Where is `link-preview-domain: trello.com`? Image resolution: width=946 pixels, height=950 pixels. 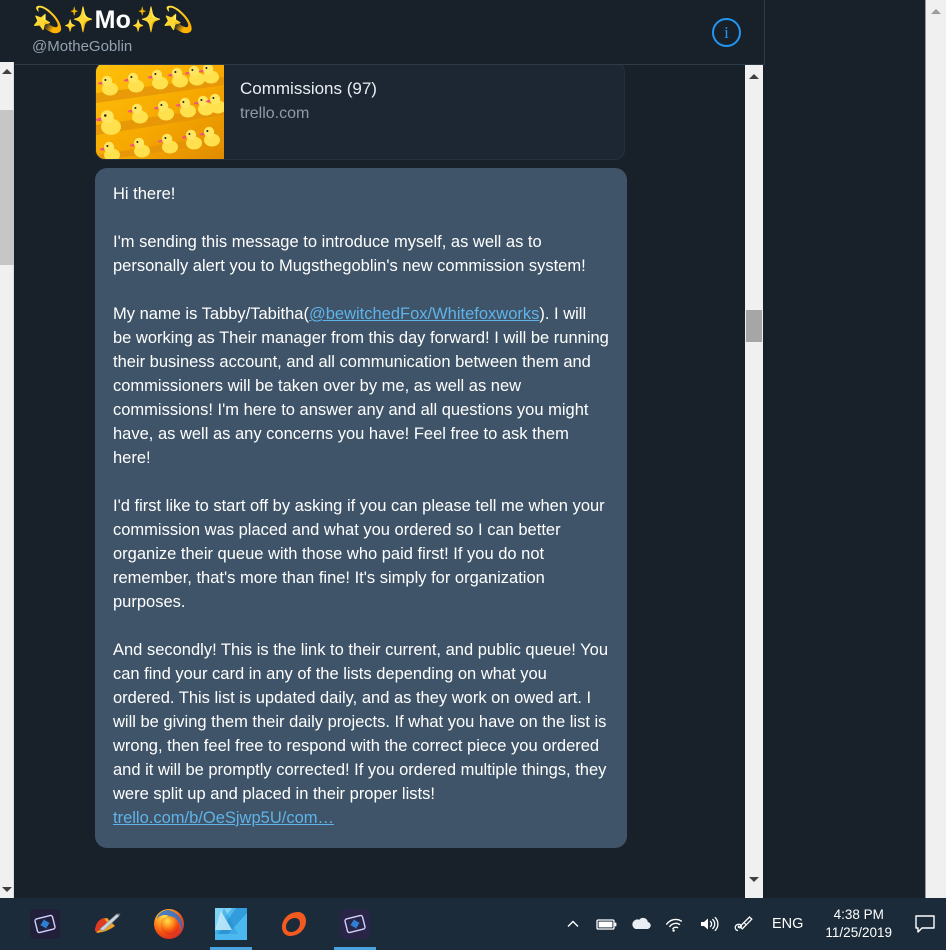
link-preview-domain: trello.com is located at coordinates (275, 113).